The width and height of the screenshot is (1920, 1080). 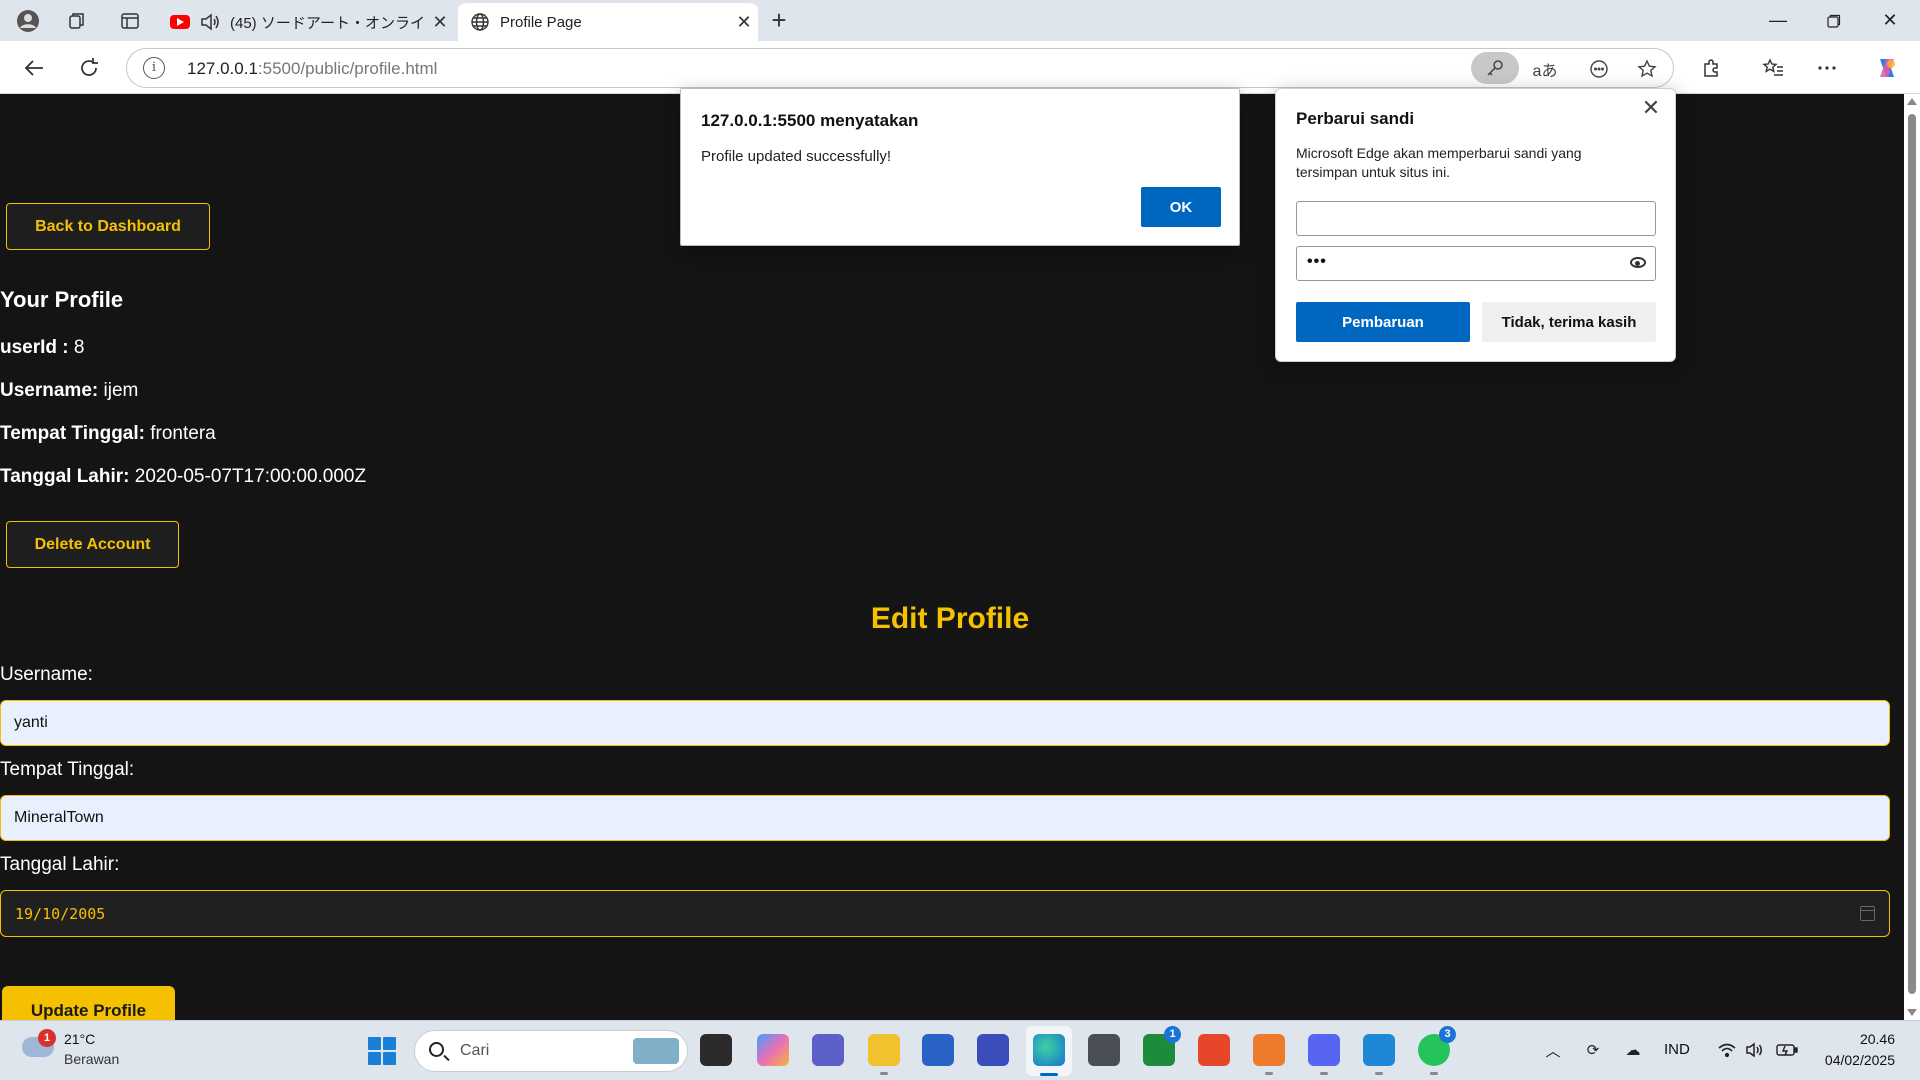 I want to click on password-key-icon, so click(x=1495, y=68).